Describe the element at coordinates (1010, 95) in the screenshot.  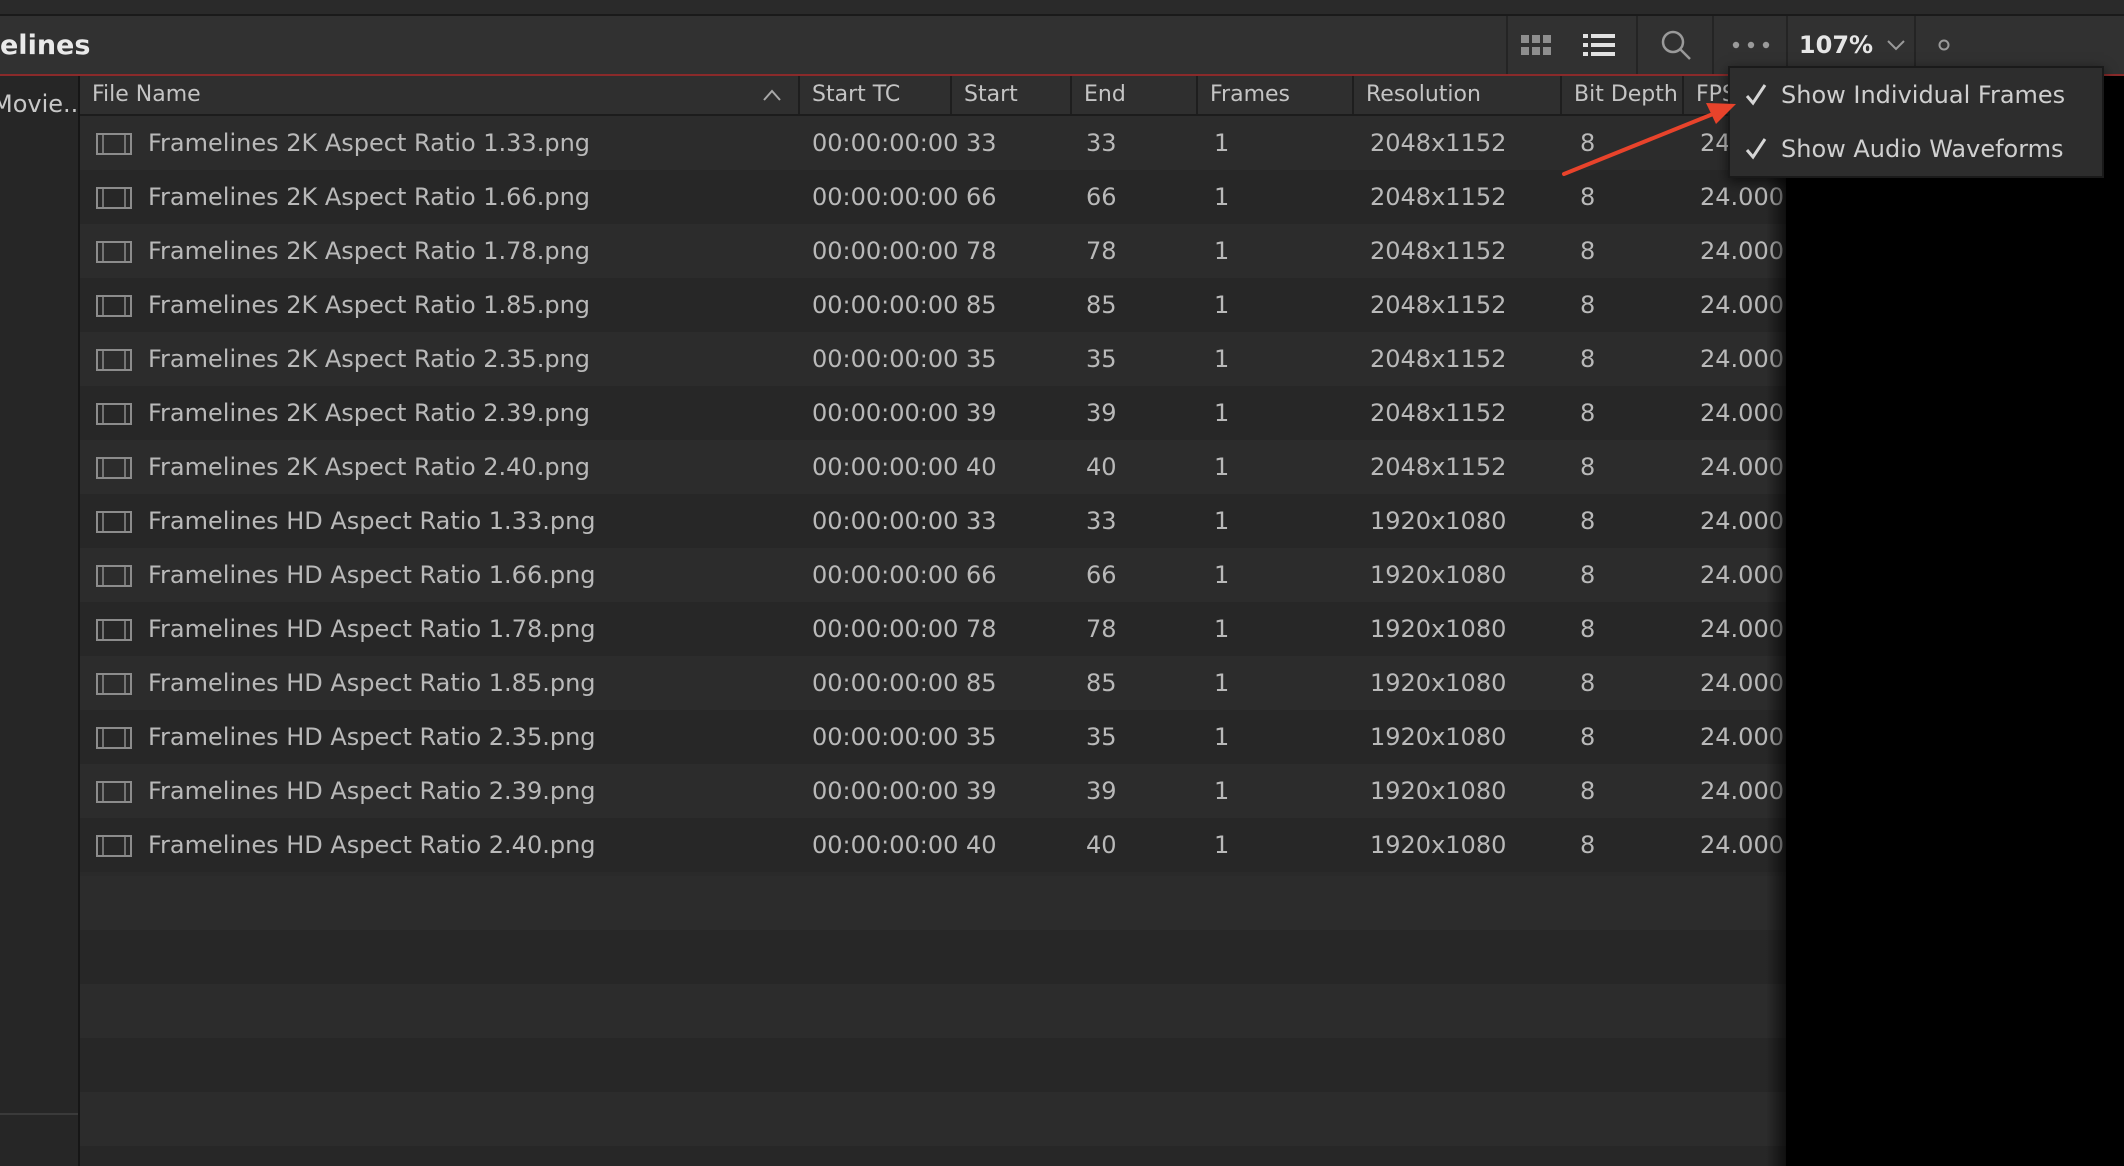
I see `column-header-start: Start` at that location.